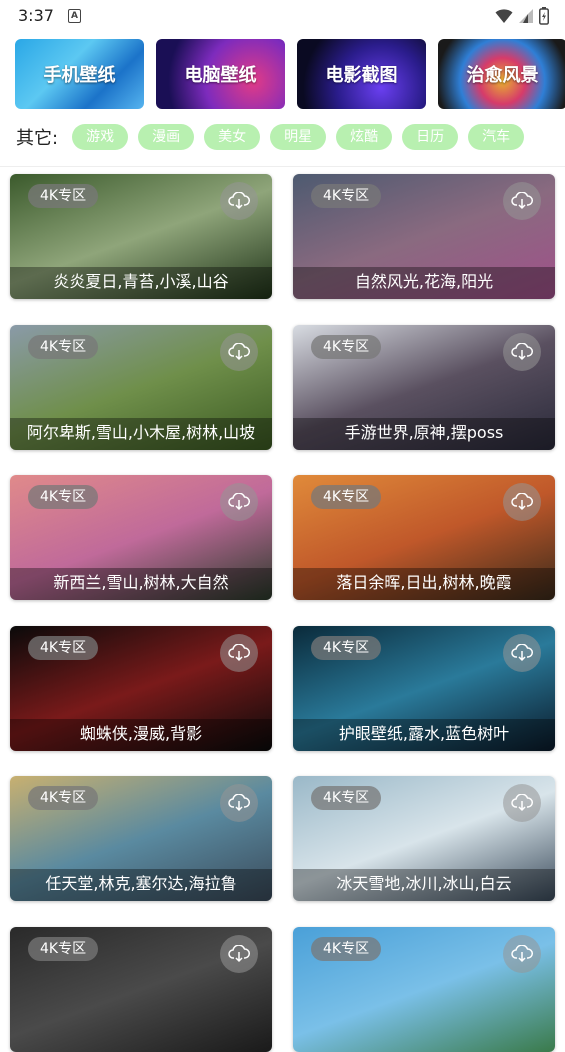 The image size is (565, 1052). What do you see at coordinates (504, 16) in the screenshot?
I see `wifi-icon` at bounding box center [504, 16].